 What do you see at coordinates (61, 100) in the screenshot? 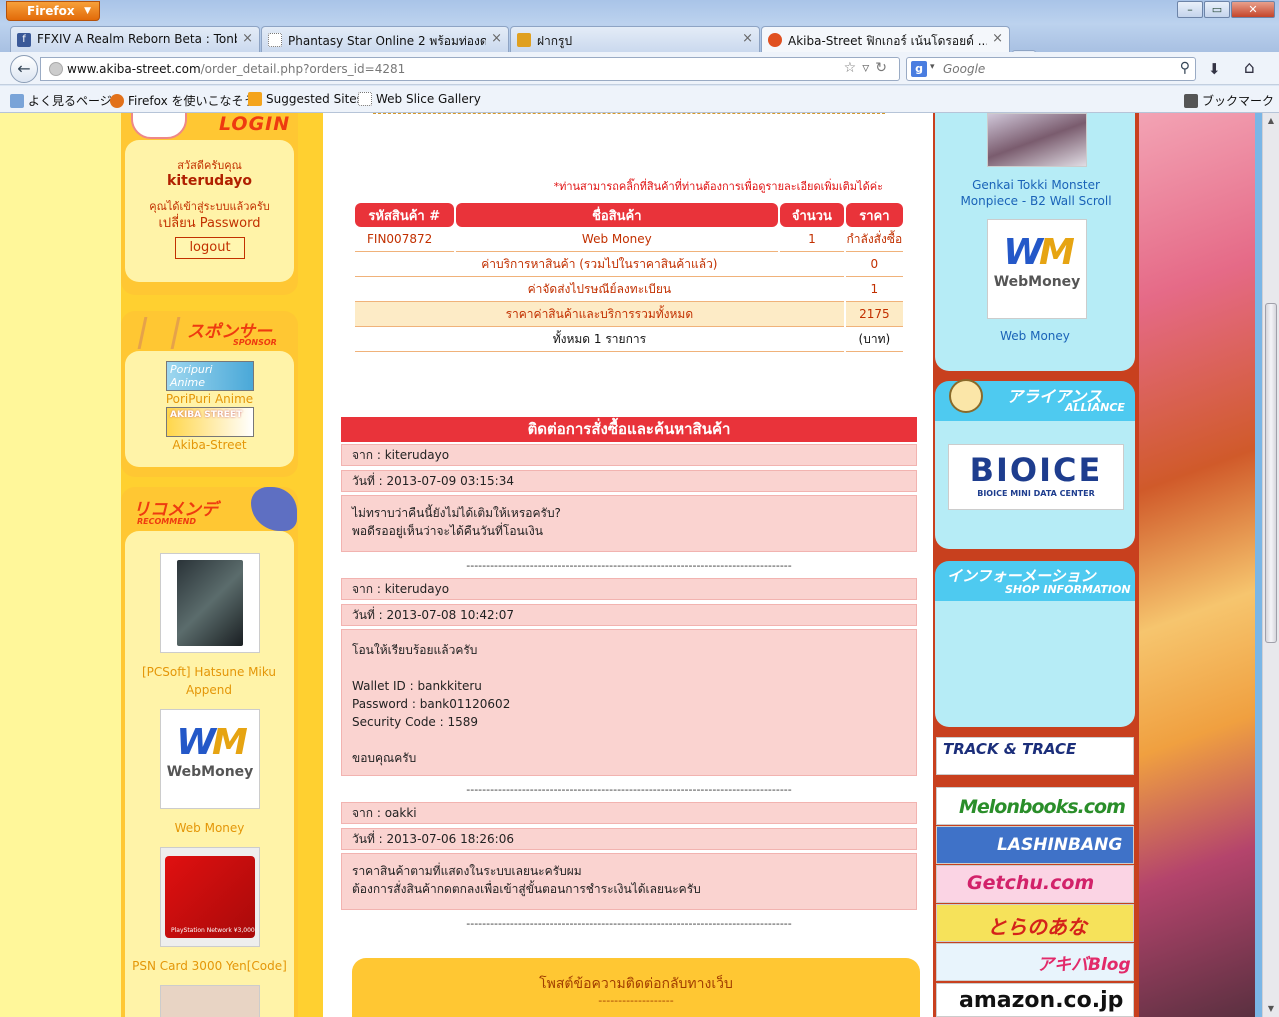
I see `bookmark-most-visited: よく見るページ` at bounding box center [61, 100].